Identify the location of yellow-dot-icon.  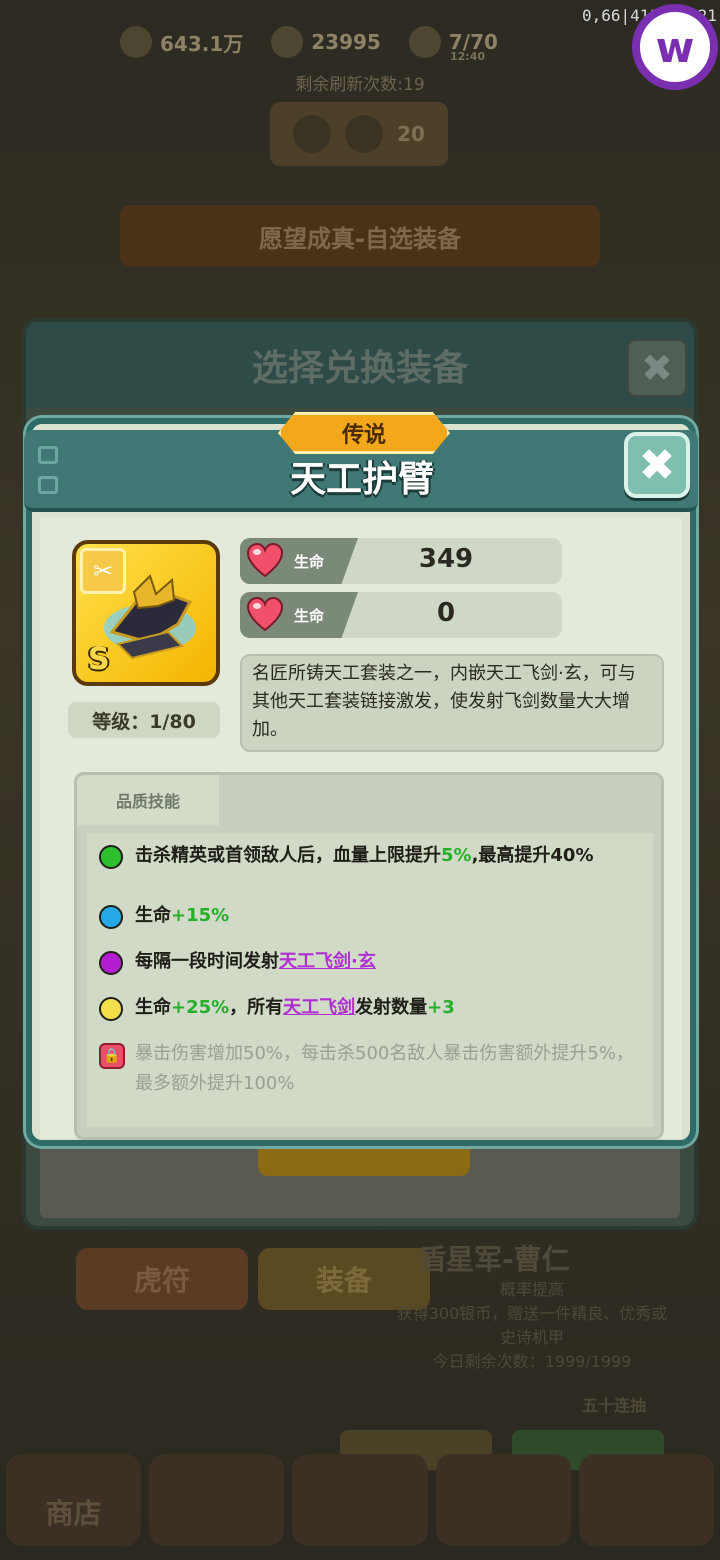
(111, 1009).